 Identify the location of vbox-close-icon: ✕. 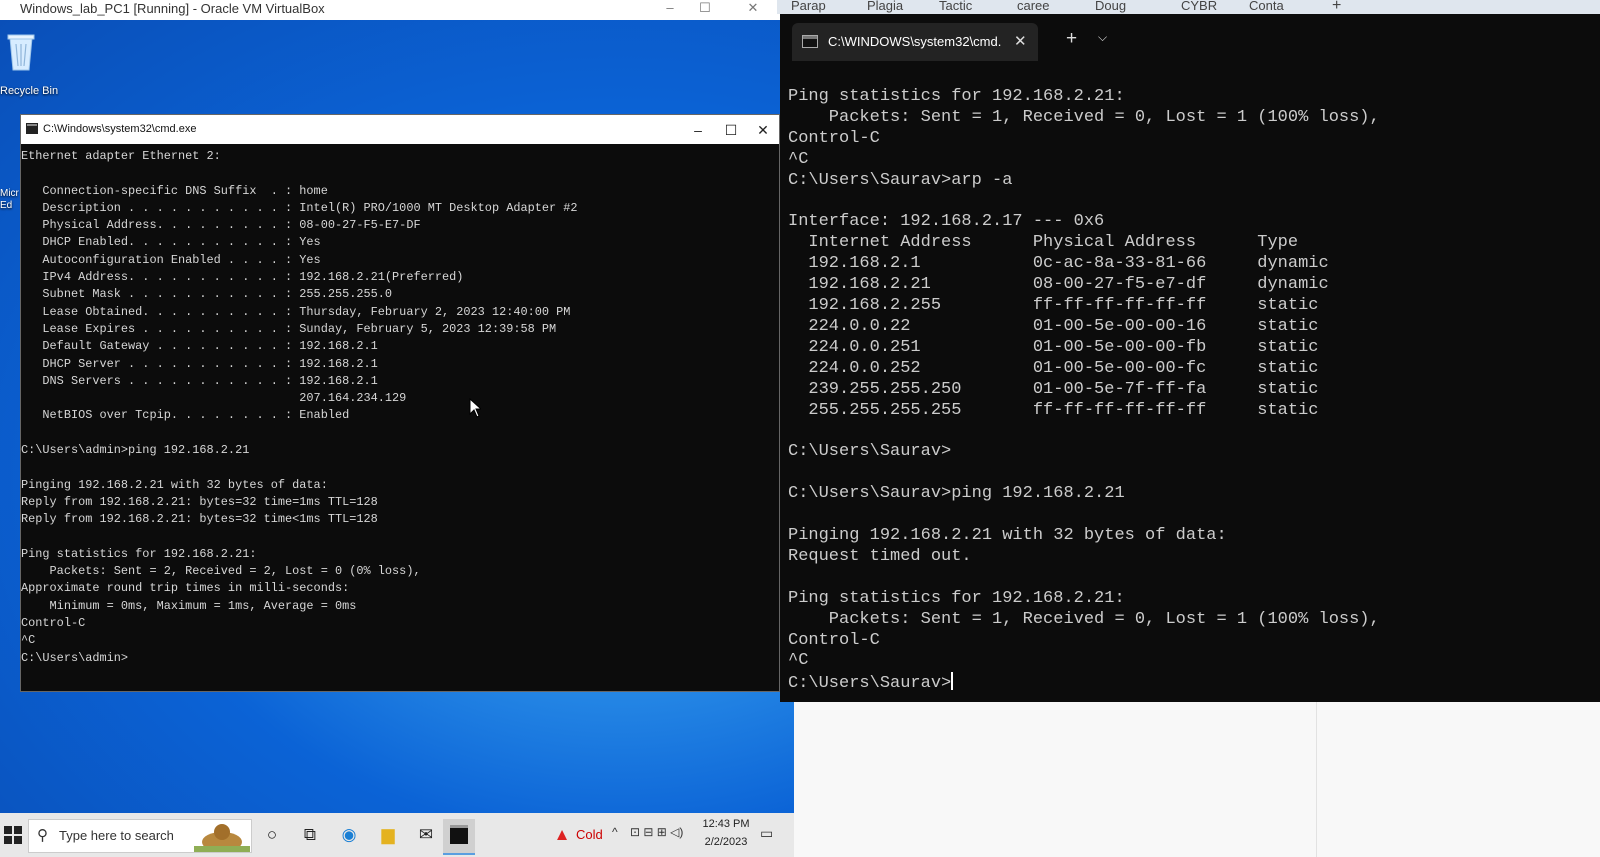
(753, 10).